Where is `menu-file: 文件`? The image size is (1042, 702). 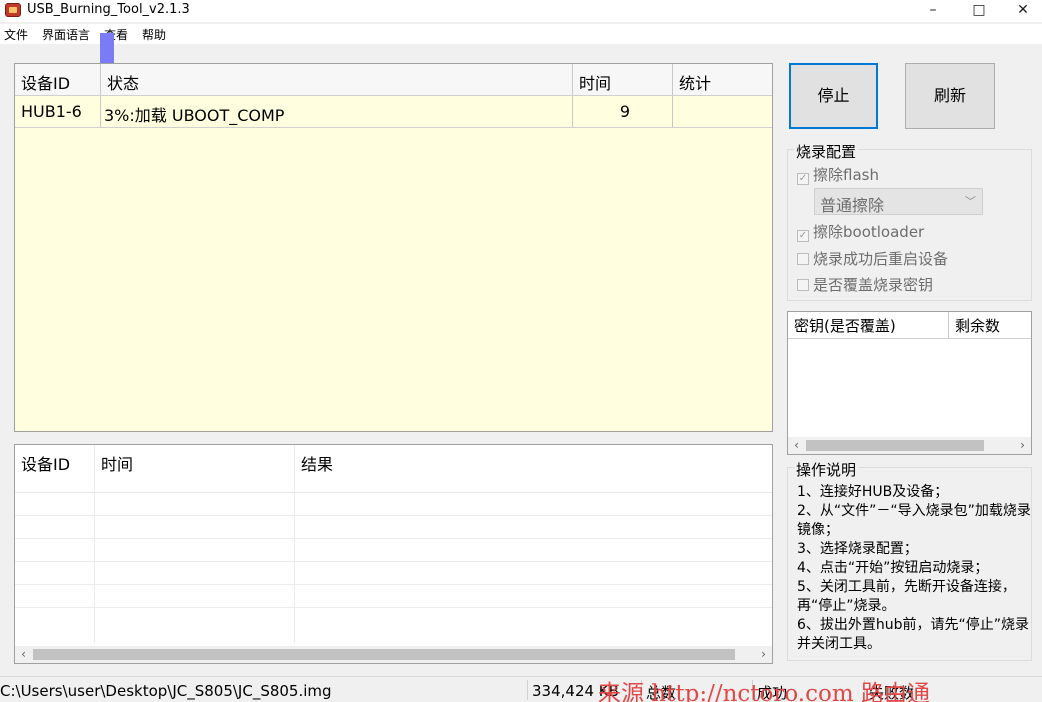
menu-file: 文件 is located at coordinates (16, 34).